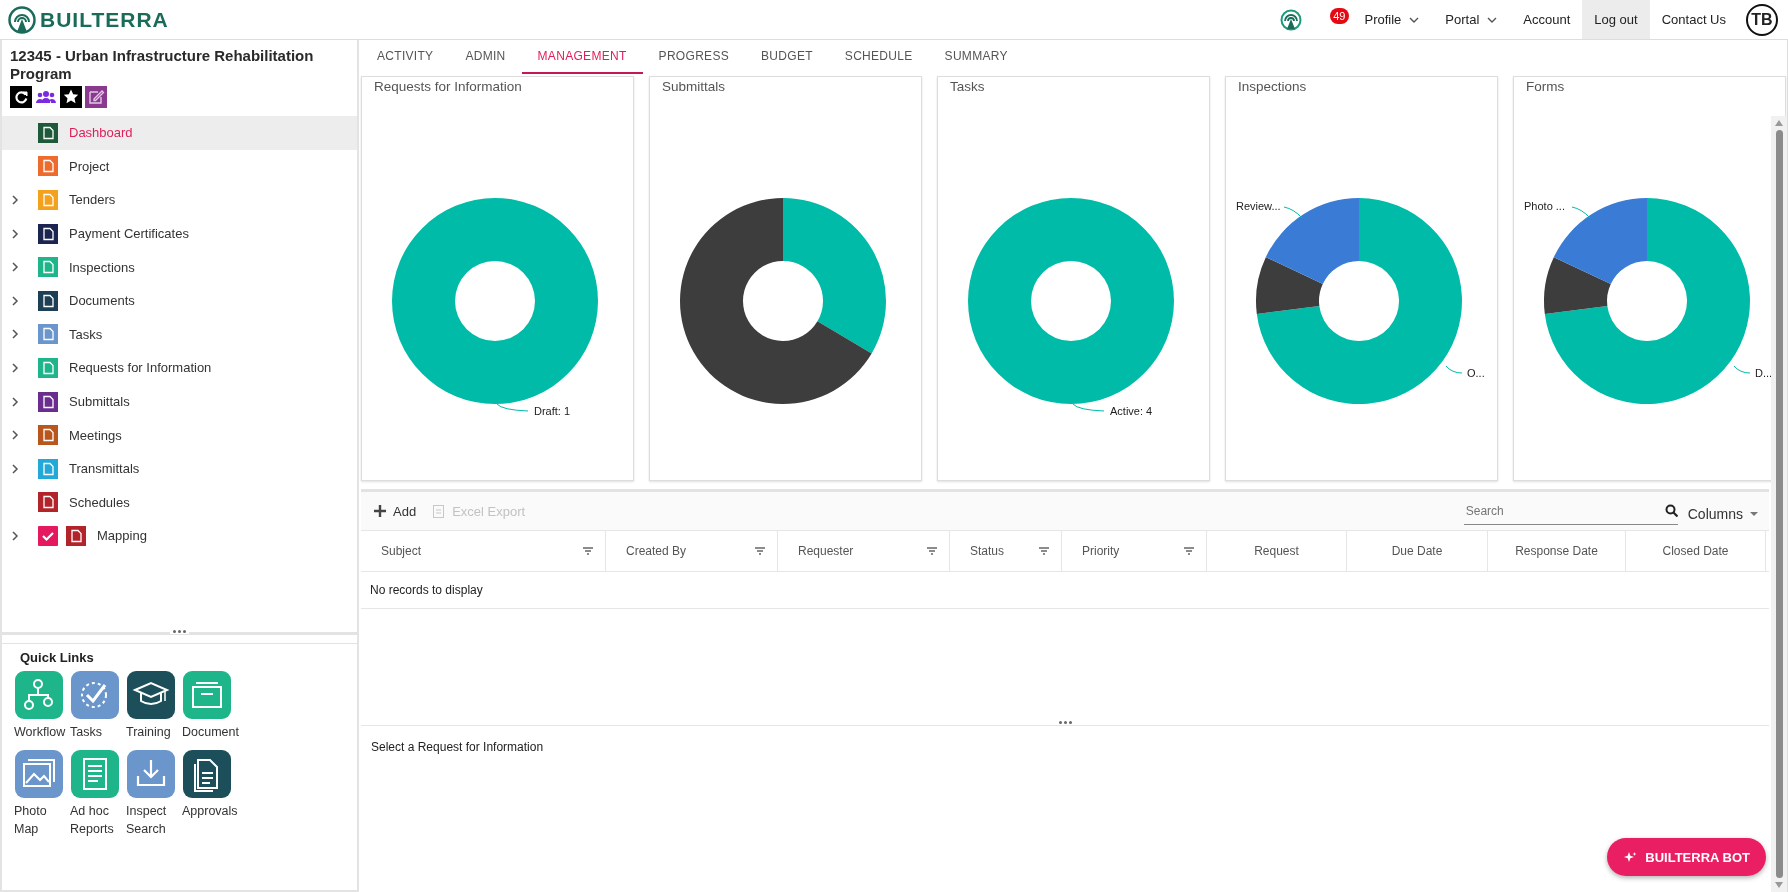  Describe the element at coordinates (694, 87) in the screenshot. I see `card-title: Submittals` at that location.